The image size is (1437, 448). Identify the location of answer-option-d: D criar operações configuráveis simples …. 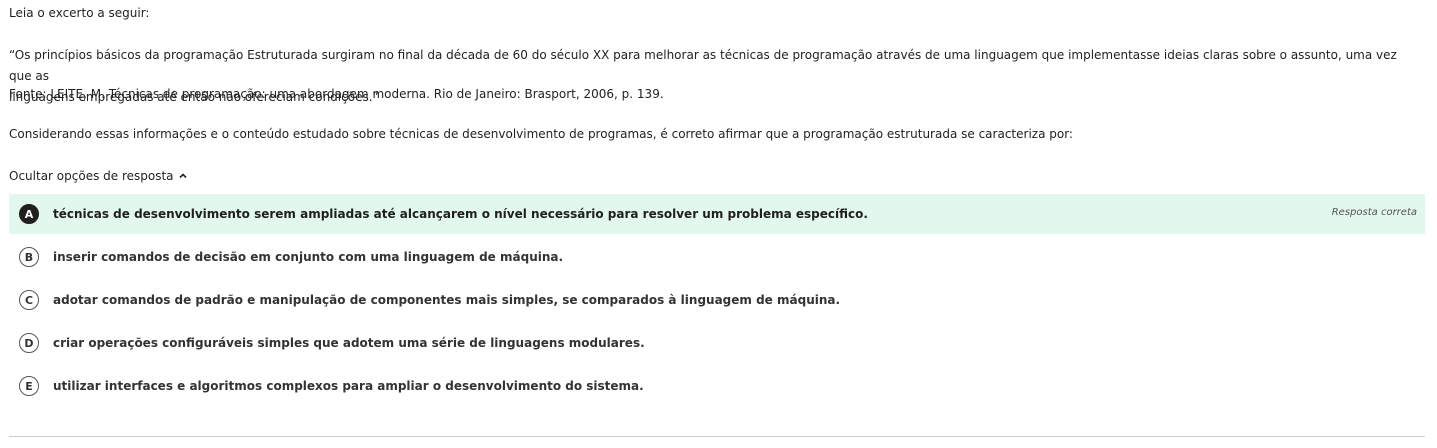
(717, 343).